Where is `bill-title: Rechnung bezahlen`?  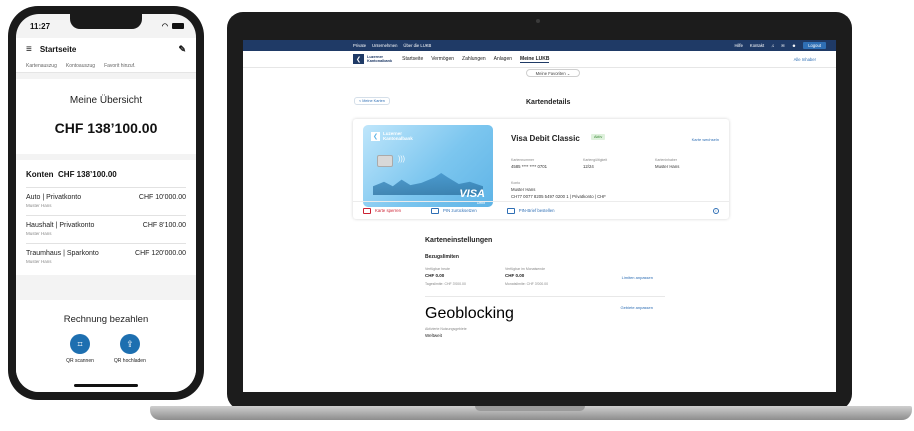 bill-title: Rechnung bezahlen is located at coordinates (106, 319).